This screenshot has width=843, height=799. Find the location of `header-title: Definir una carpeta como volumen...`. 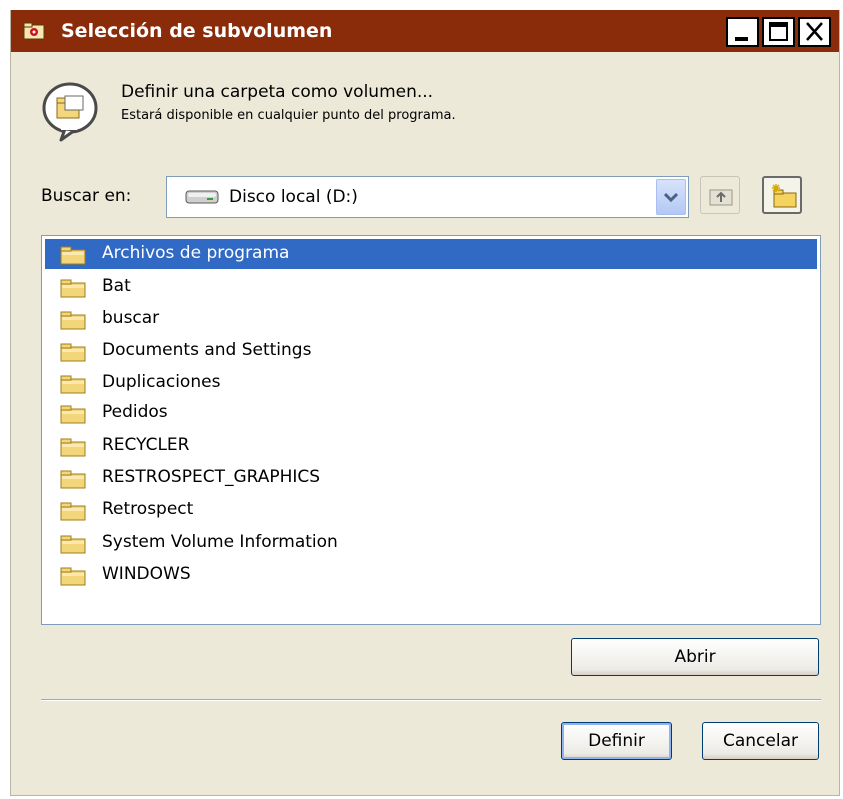

header-title: Definir una carpeta como volumen... is located at coordinates (277, 92).